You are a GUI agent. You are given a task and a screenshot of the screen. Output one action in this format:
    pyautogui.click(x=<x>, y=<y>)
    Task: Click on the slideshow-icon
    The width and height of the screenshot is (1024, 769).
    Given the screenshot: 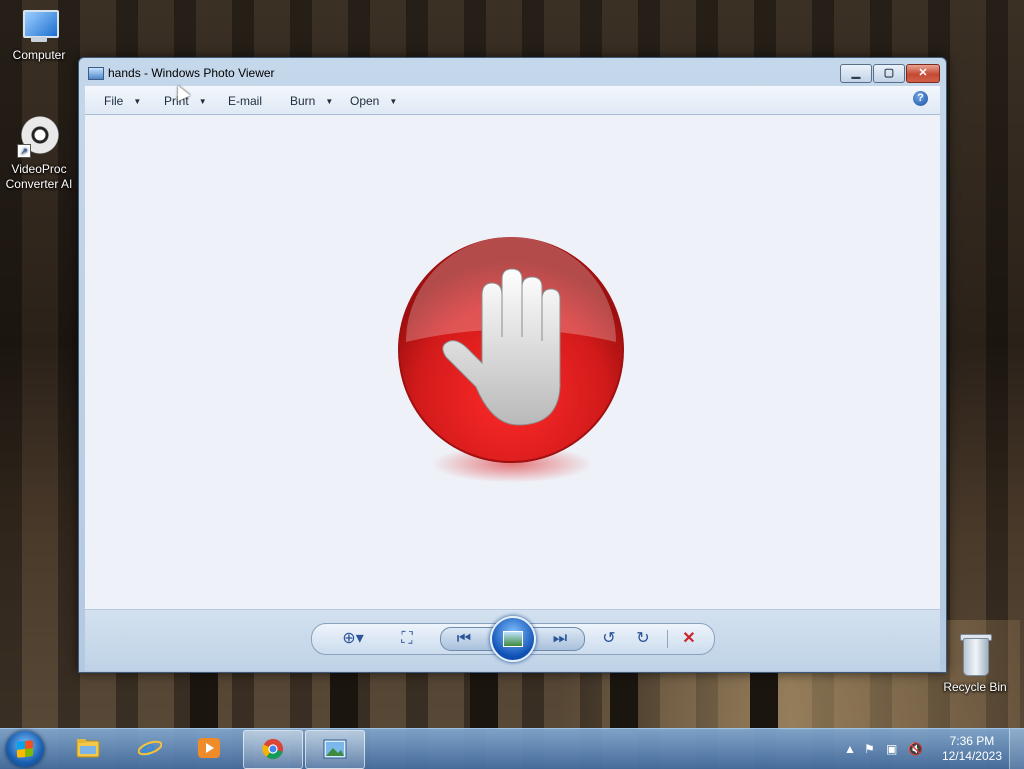 What is the action you would take?
    pyautogui.click(x=513, y=639)
    